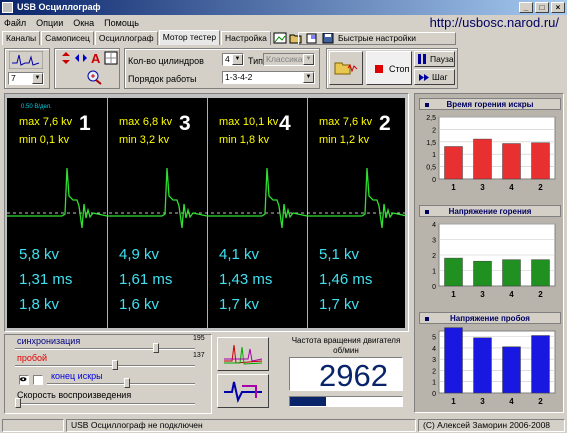  What do you see at coordinates (166, 61) in the screenshot?
I see `cylinders-label: Кол-во цилиндров` at bounding box center [166, 61].